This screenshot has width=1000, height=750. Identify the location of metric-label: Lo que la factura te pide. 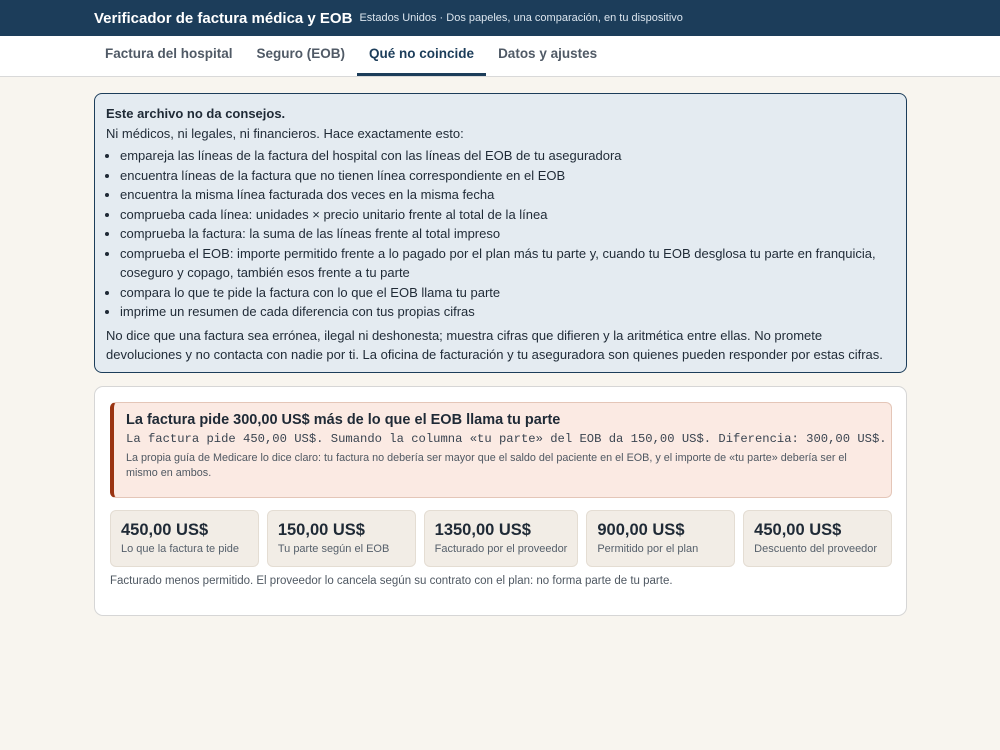
(180, 549).